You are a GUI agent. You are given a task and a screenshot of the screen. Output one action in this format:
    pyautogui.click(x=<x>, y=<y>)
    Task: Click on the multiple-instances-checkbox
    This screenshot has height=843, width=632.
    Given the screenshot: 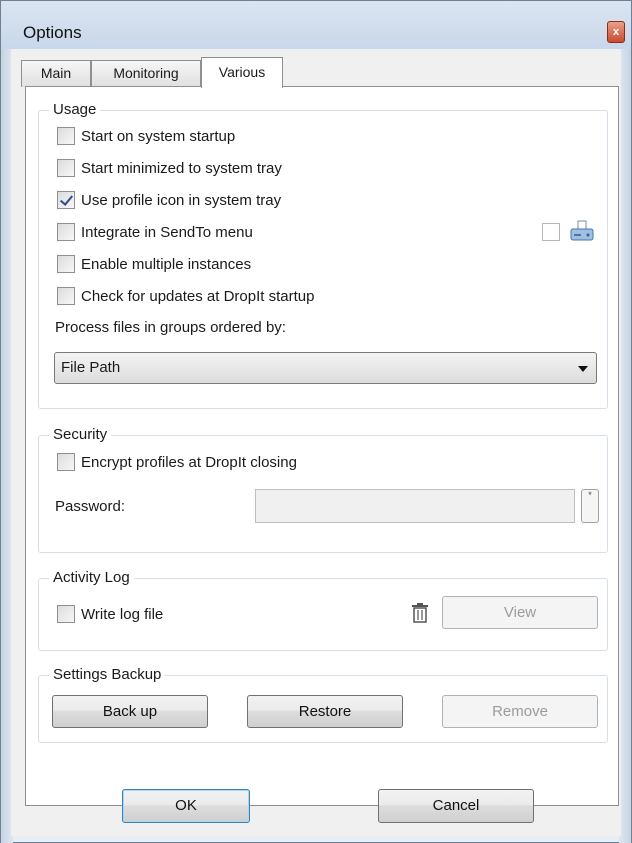 What is the action you would take?
    pyautogui.click(x=66, y=264)
    